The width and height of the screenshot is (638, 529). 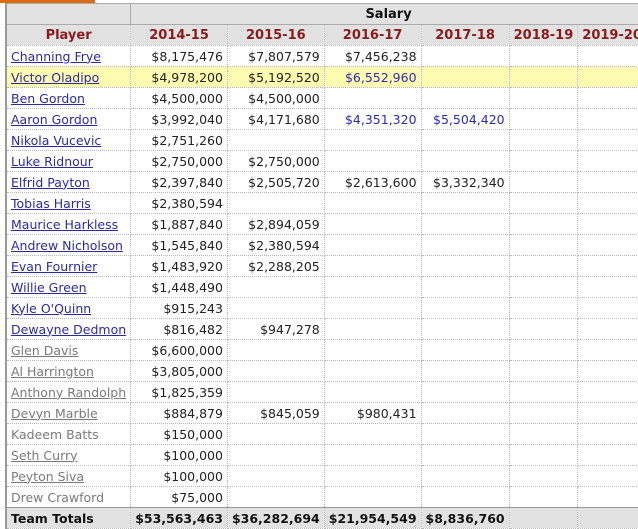 What do you see at coordinates (56, 140) in the screenshot?
I see `player-name-link: Nikola Vucevic` at bounding box center [56, 140].